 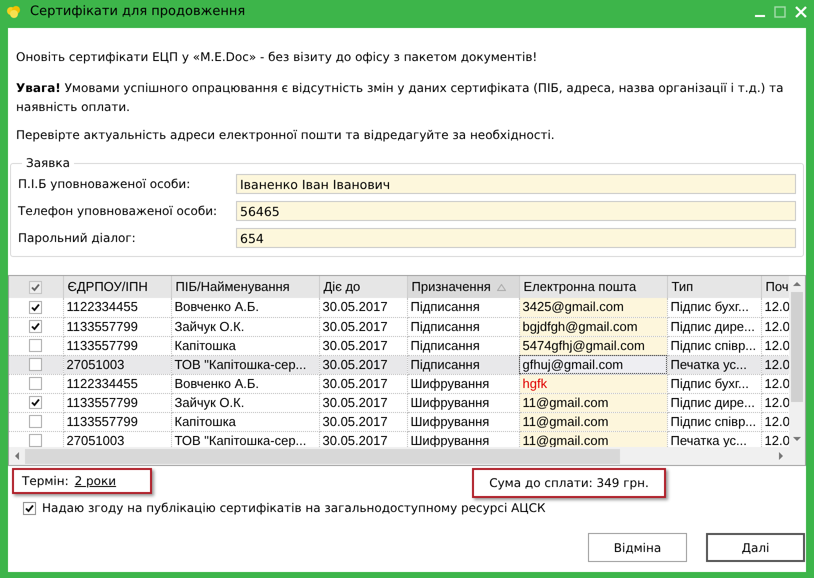 I want to click on table-row: 1122334455 Вовченко А.Б. 30.05.2017 Шифрування hgfk Підпис бухг... 12.0, so click(x=399, y=383).